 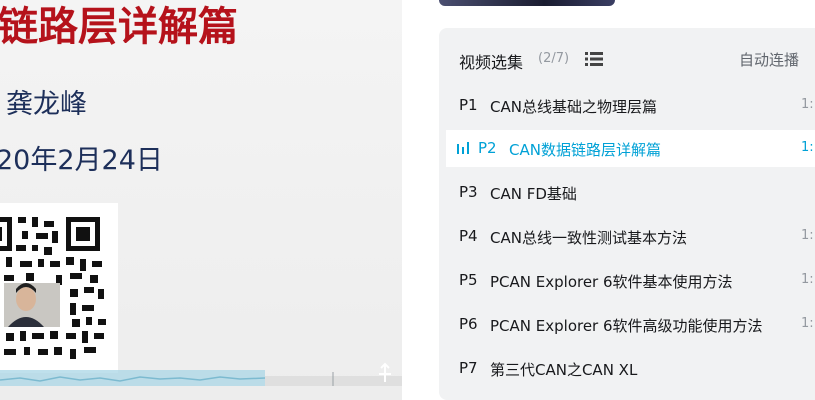 I want to click on drag-handle-icon, so click(x=385, y=373).